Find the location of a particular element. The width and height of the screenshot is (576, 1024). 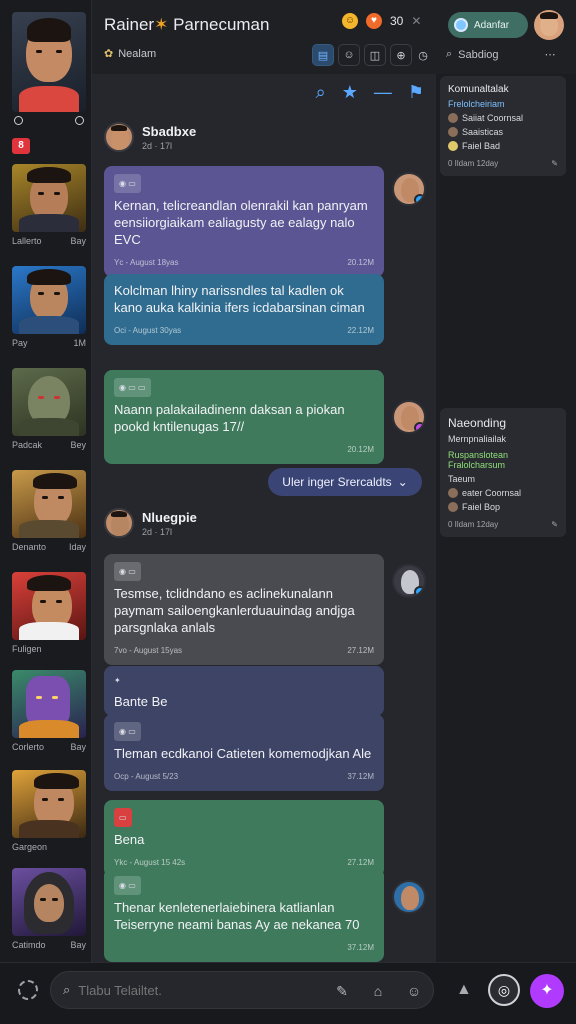

magic-send-button: ✦ is located at coordinates (547, 991).